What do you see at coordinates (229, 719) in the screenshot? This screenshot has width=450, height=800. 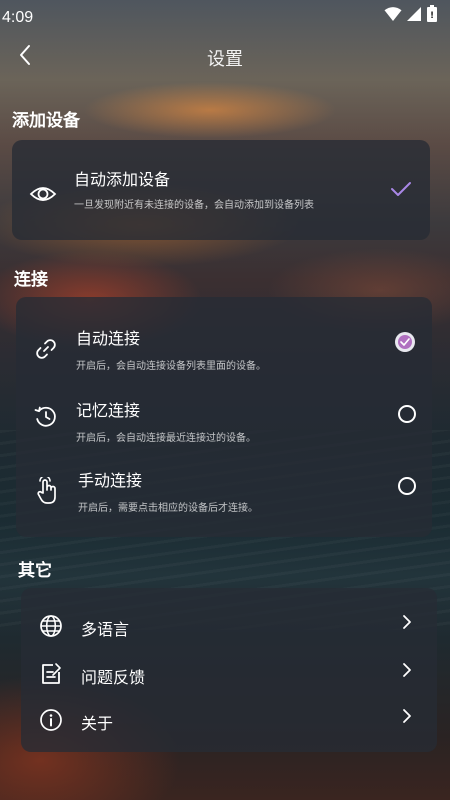 I see `menu-item-about: 关于` at bounding box center [229, 719].